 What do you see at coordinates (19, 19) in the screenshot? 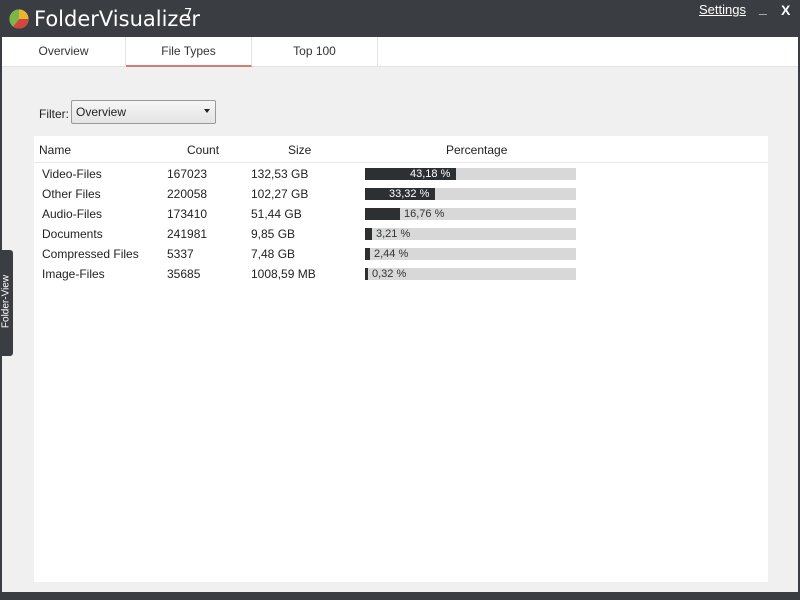
I see `folder-visualizer-logo-icon` at bounding box center [19, 19].